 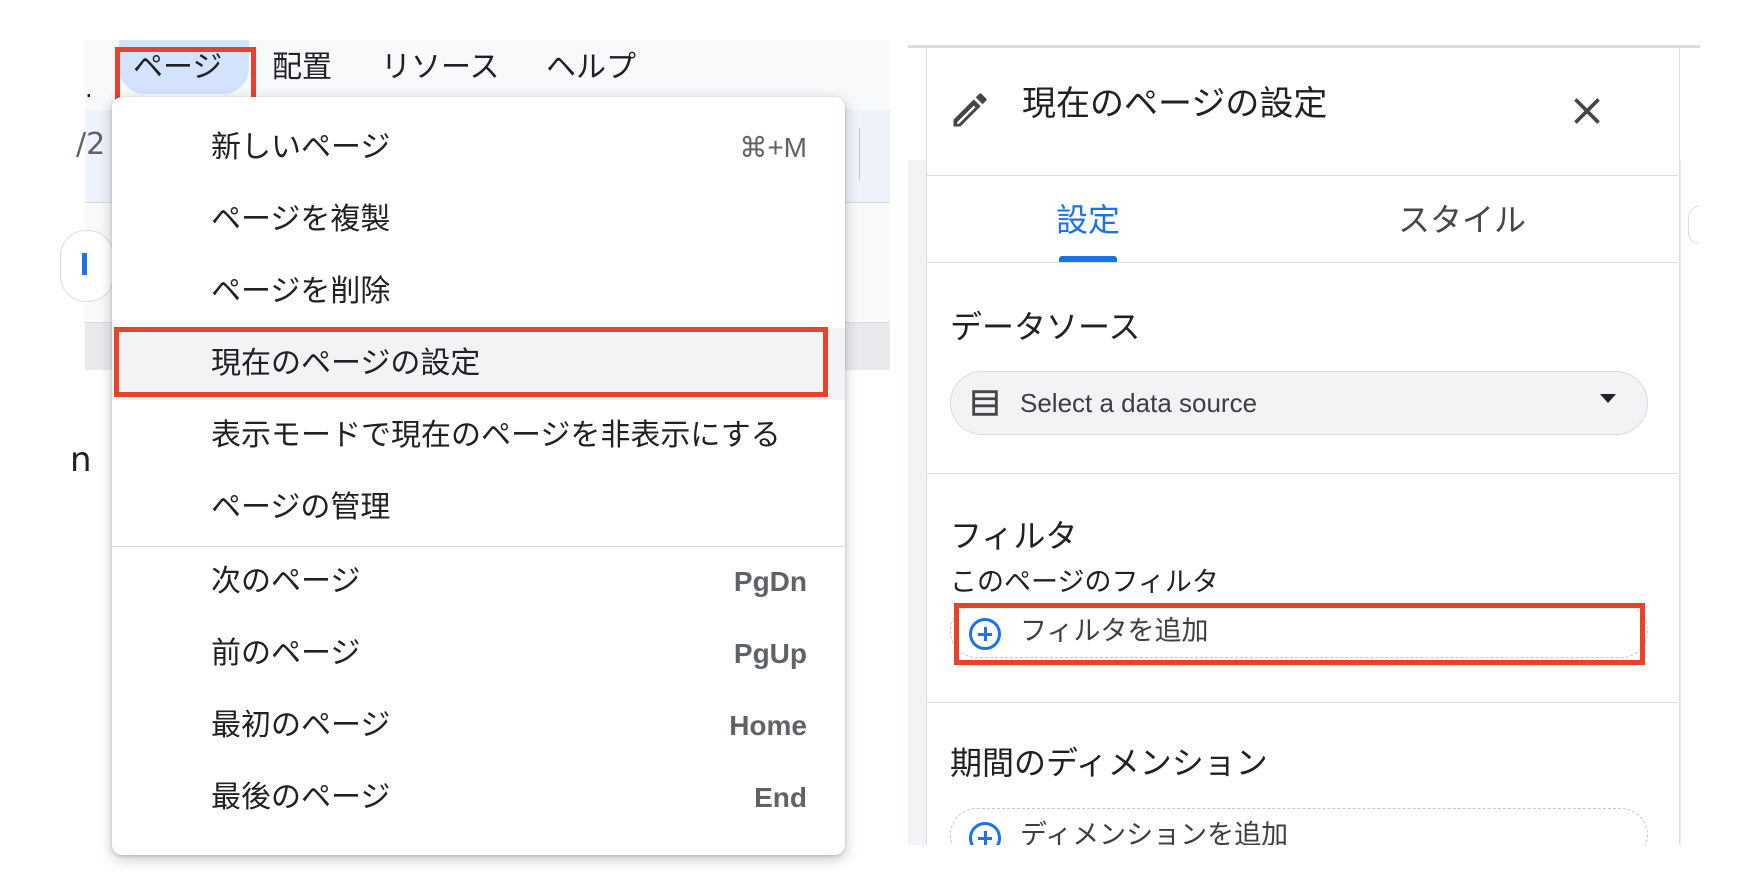 What do you see at coordinates (496, 435) in the screenshot?
I see `menu-item-label: 表示モードで現在のページを非表示にする` at bounding box center [496, 435].